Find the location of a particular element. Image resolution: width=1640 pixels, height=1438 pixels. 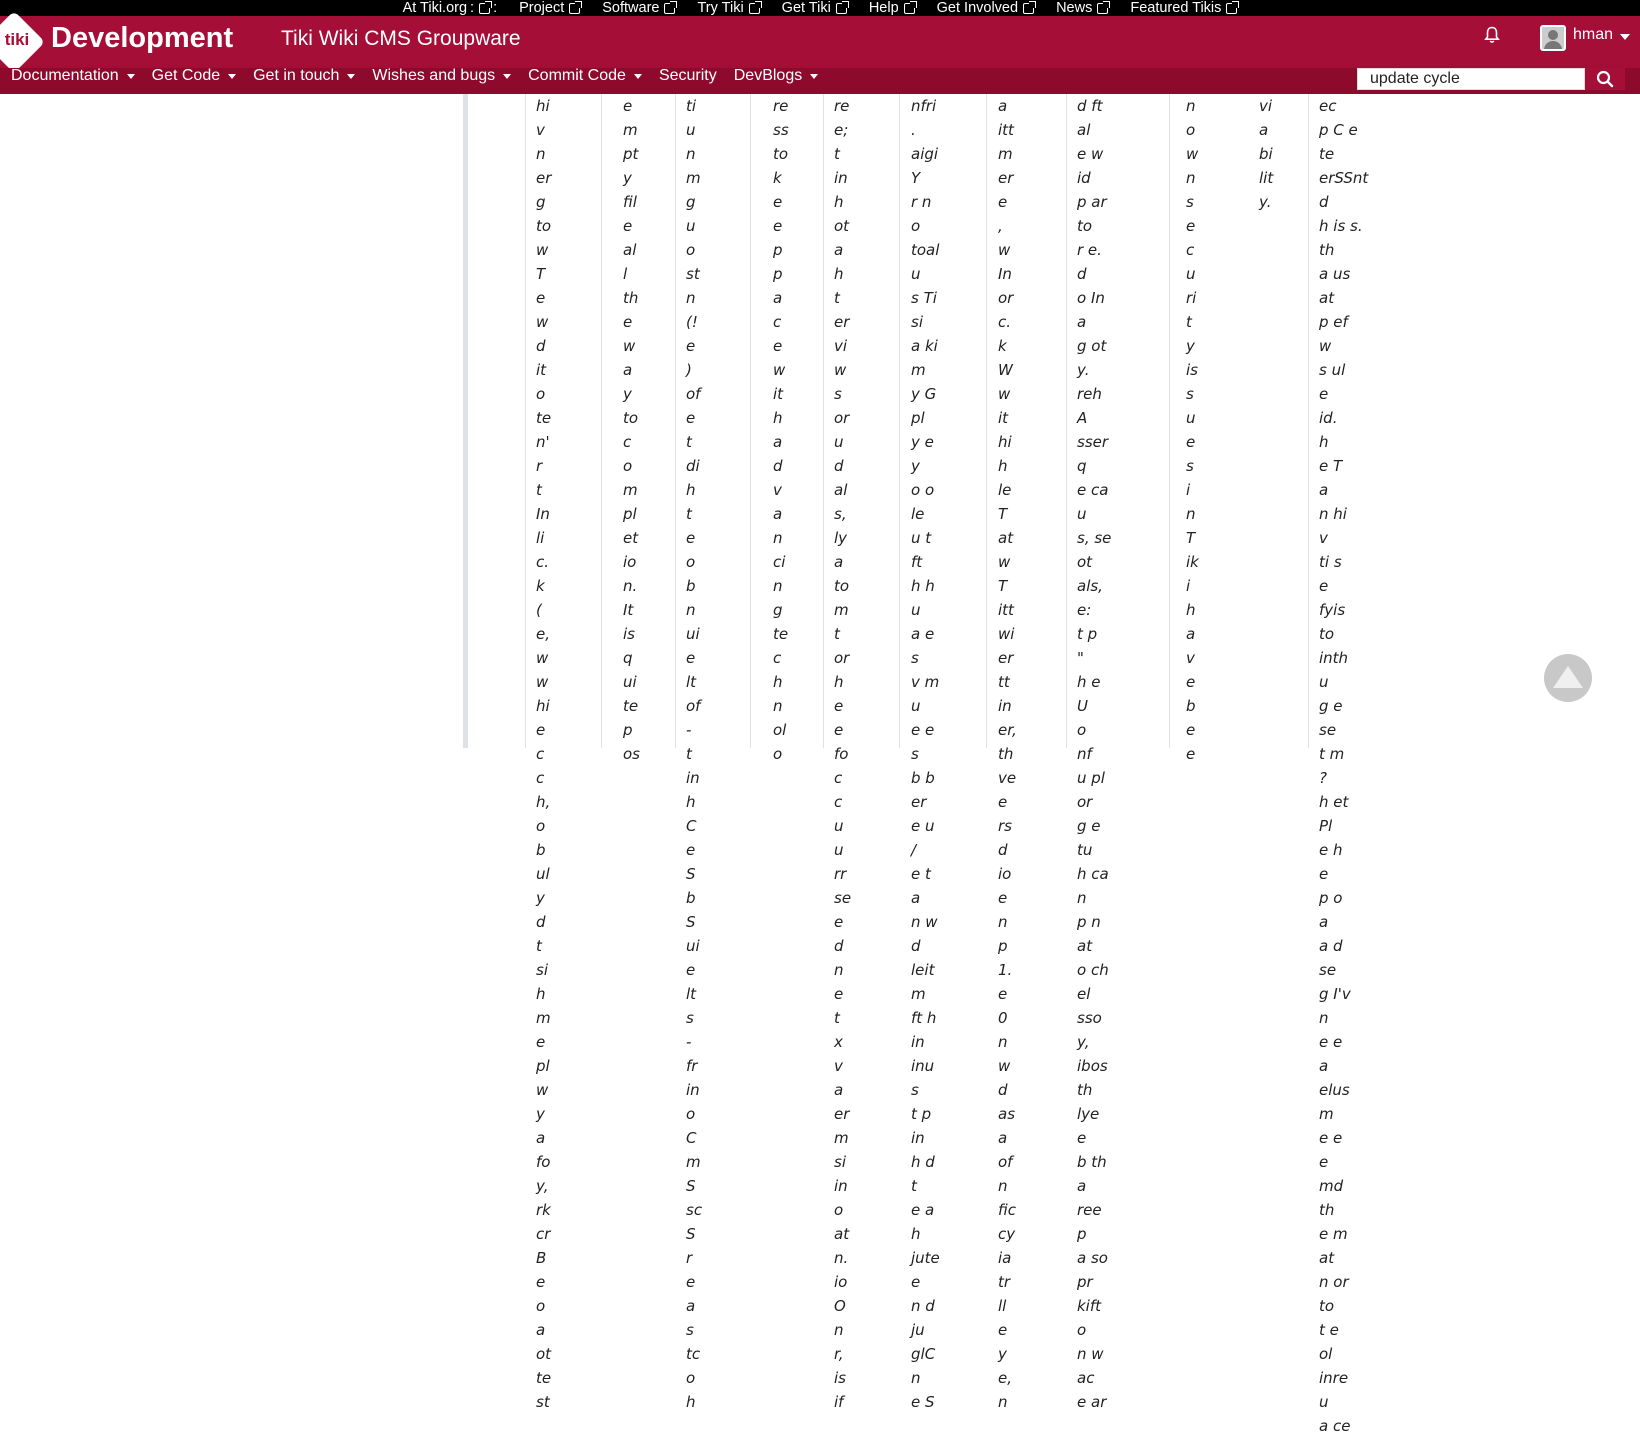

top-link-news: News is located at coordinates (1083, 8).